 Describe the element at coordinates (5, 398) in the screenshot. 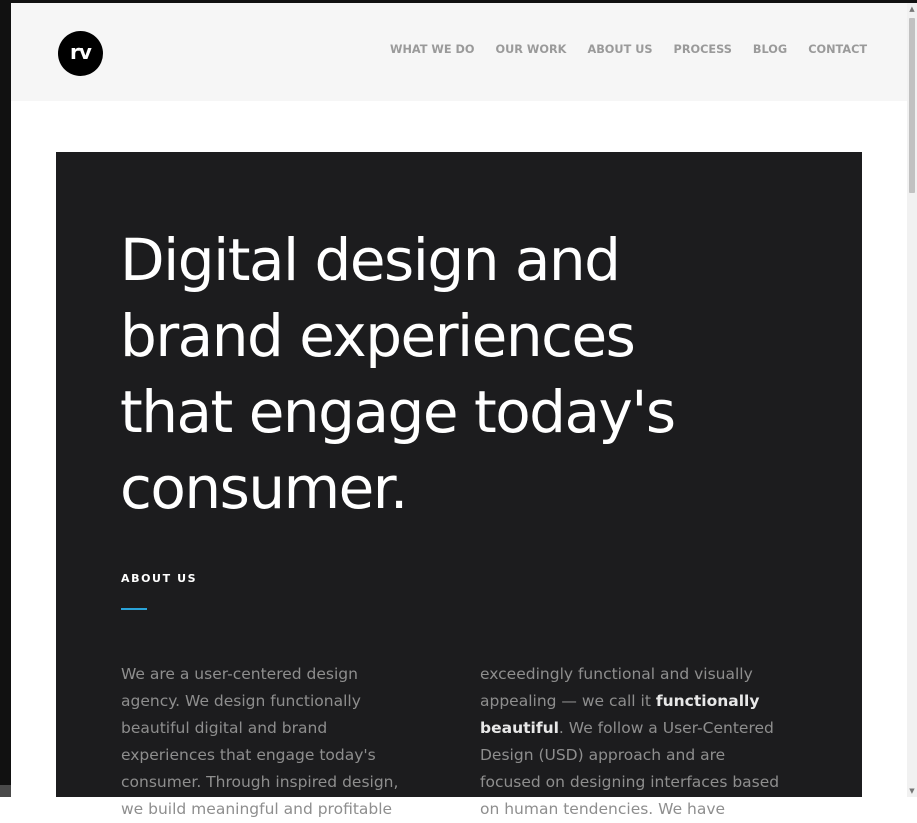

I see `window-frame-left` at that location.